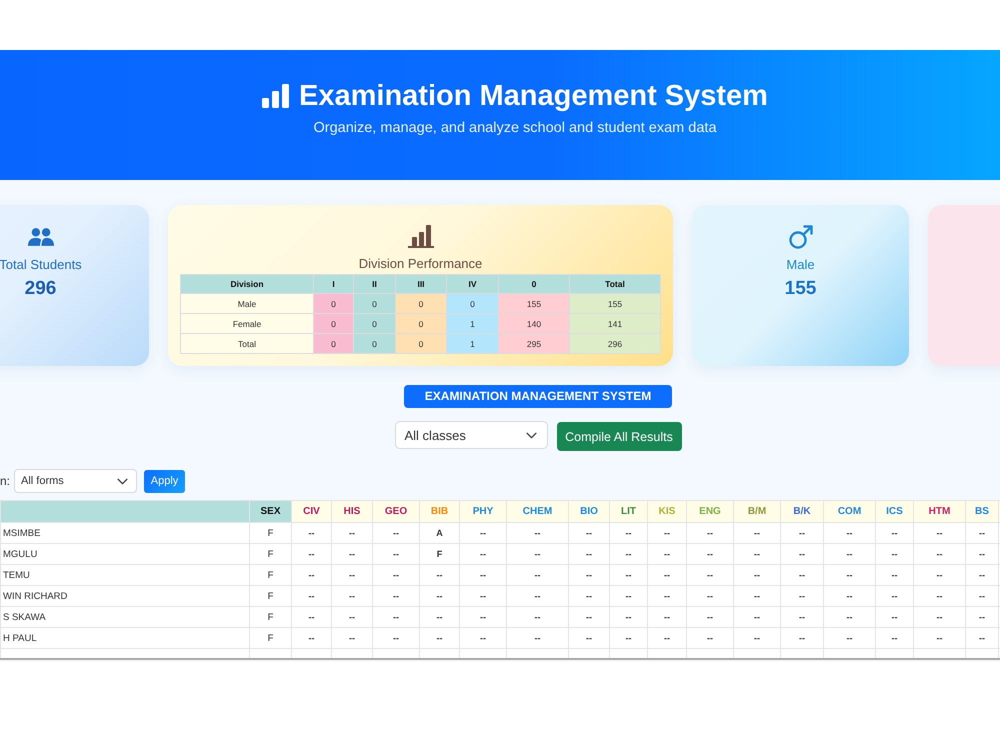 This screenshot has height=750, width=1000. What do you see at coordinates (247, 324) in the screenshot?
I see `table-cell: Female` at bounding box center [247, 324].